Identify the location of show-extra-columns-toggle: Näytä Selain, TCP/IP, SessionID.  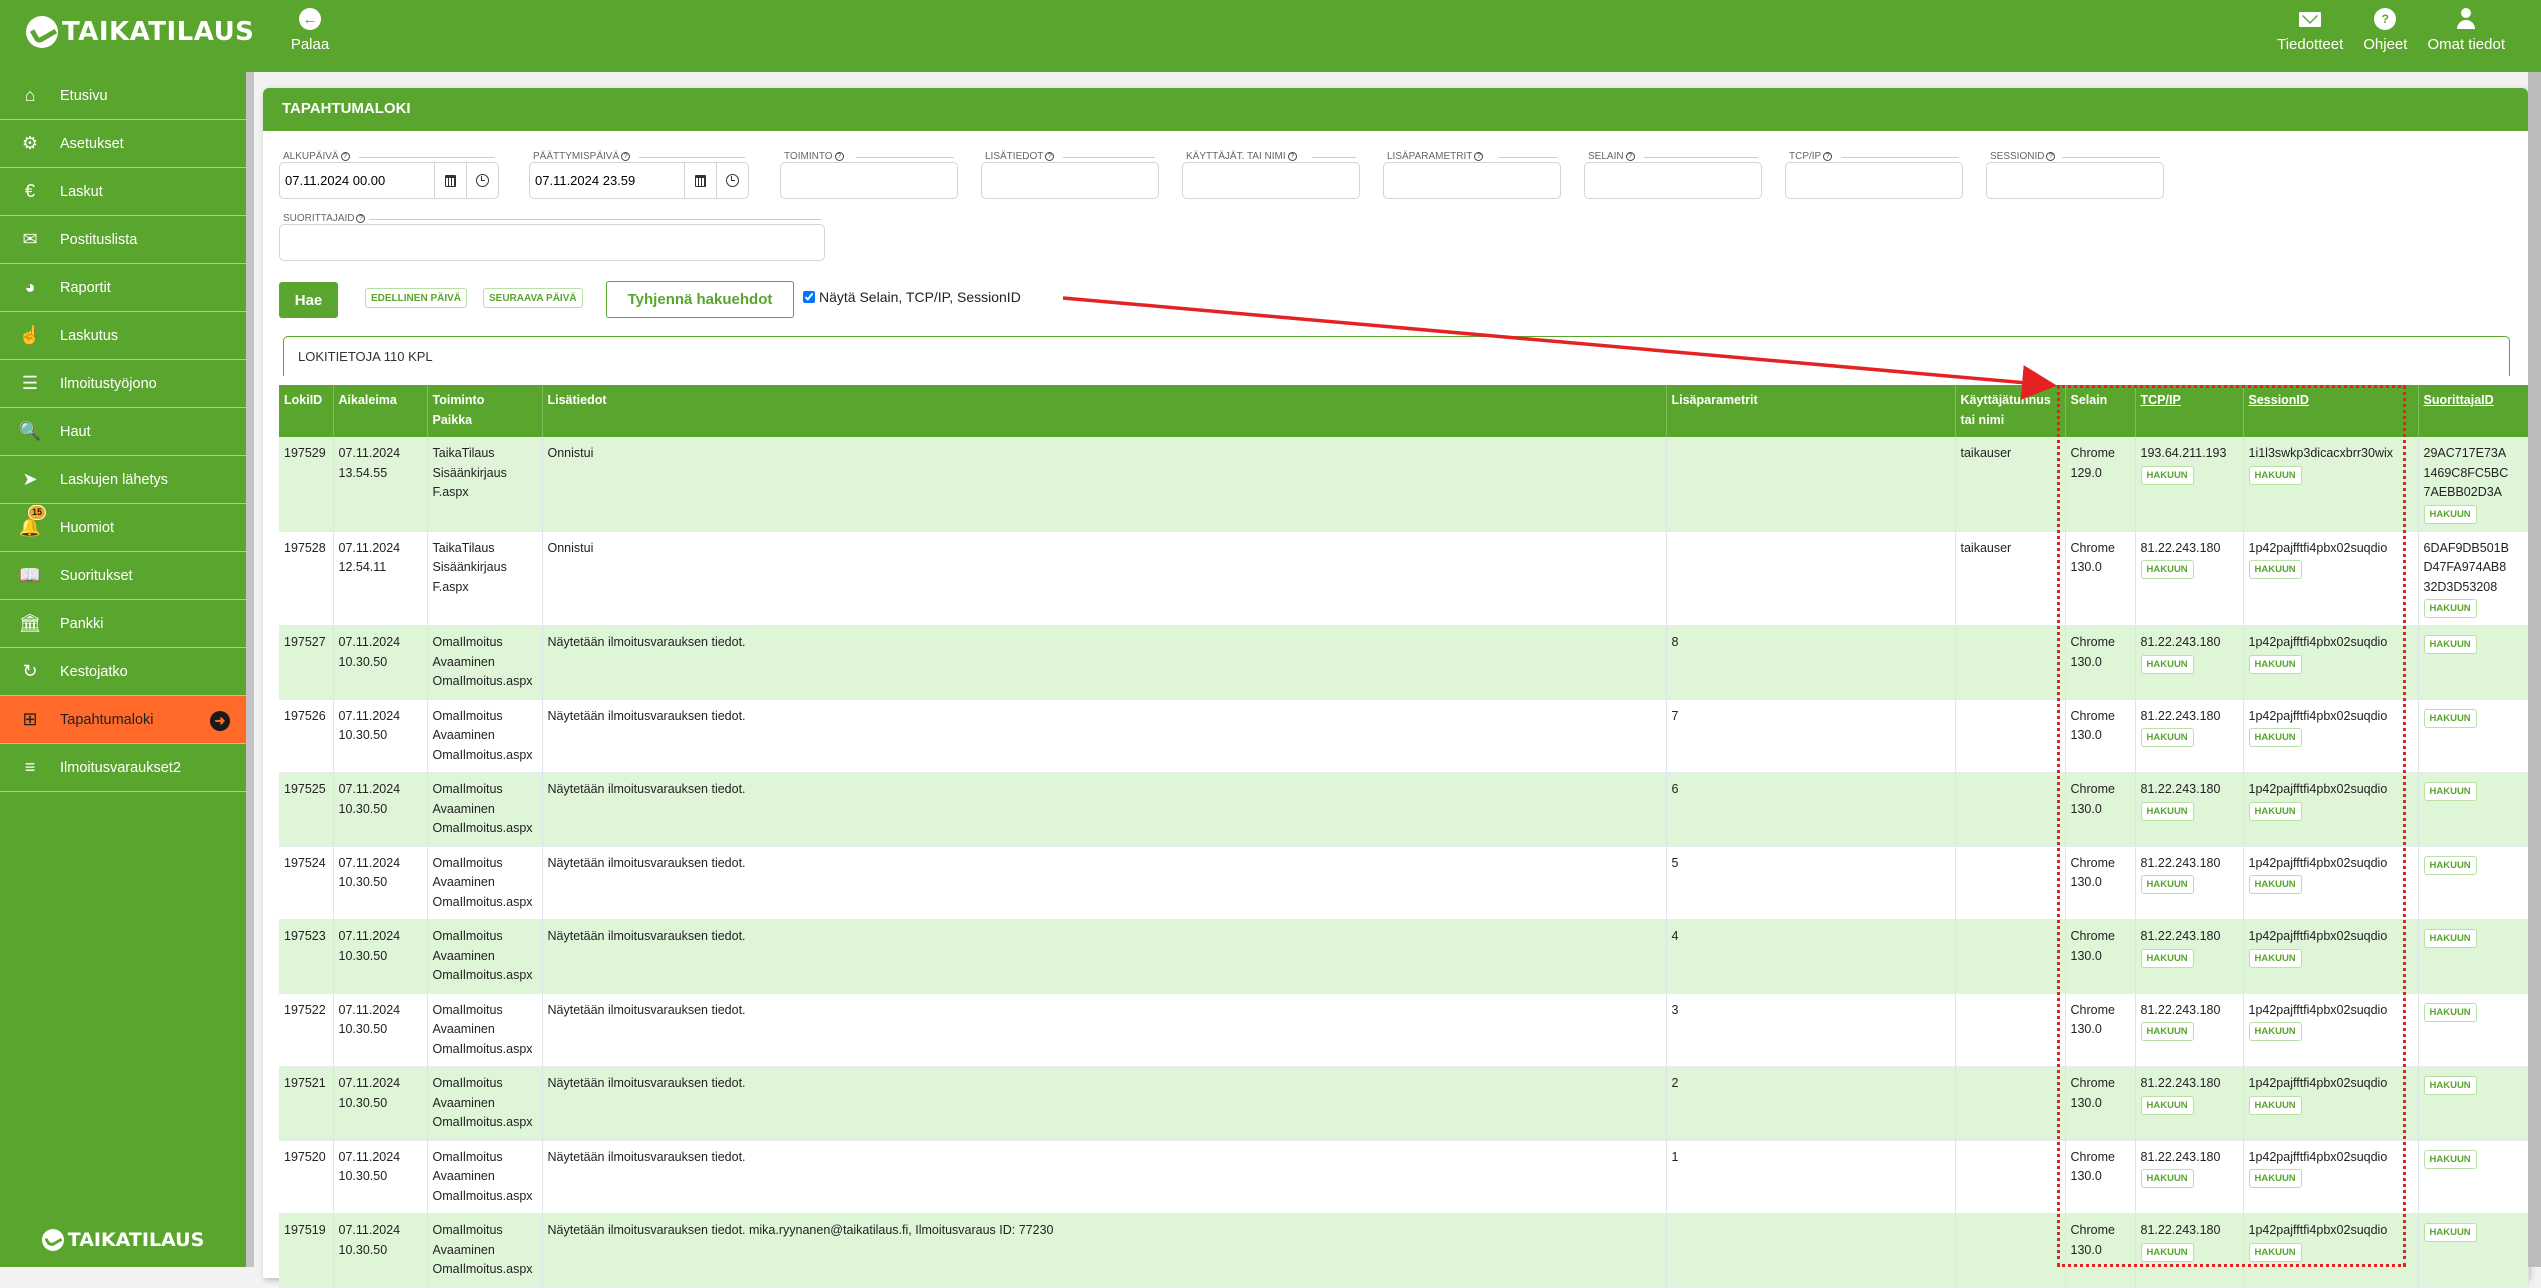
(912, 297).